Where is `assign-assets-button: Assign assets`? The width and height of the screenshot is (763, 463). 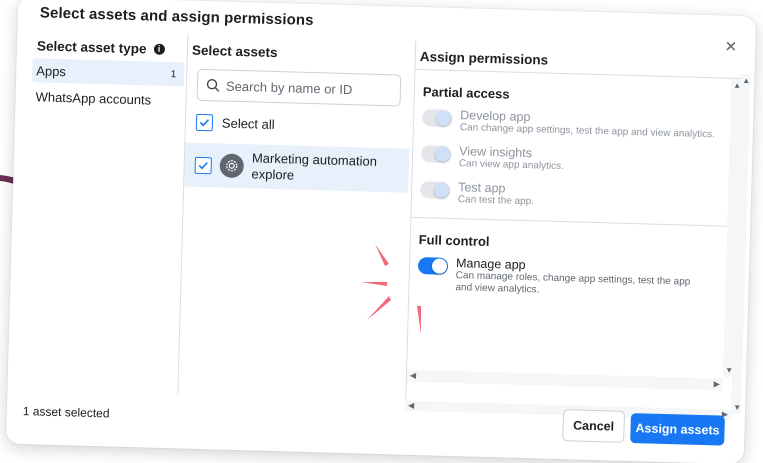 assign-assets-button: Assign assets is located at coordinates (677, 429).